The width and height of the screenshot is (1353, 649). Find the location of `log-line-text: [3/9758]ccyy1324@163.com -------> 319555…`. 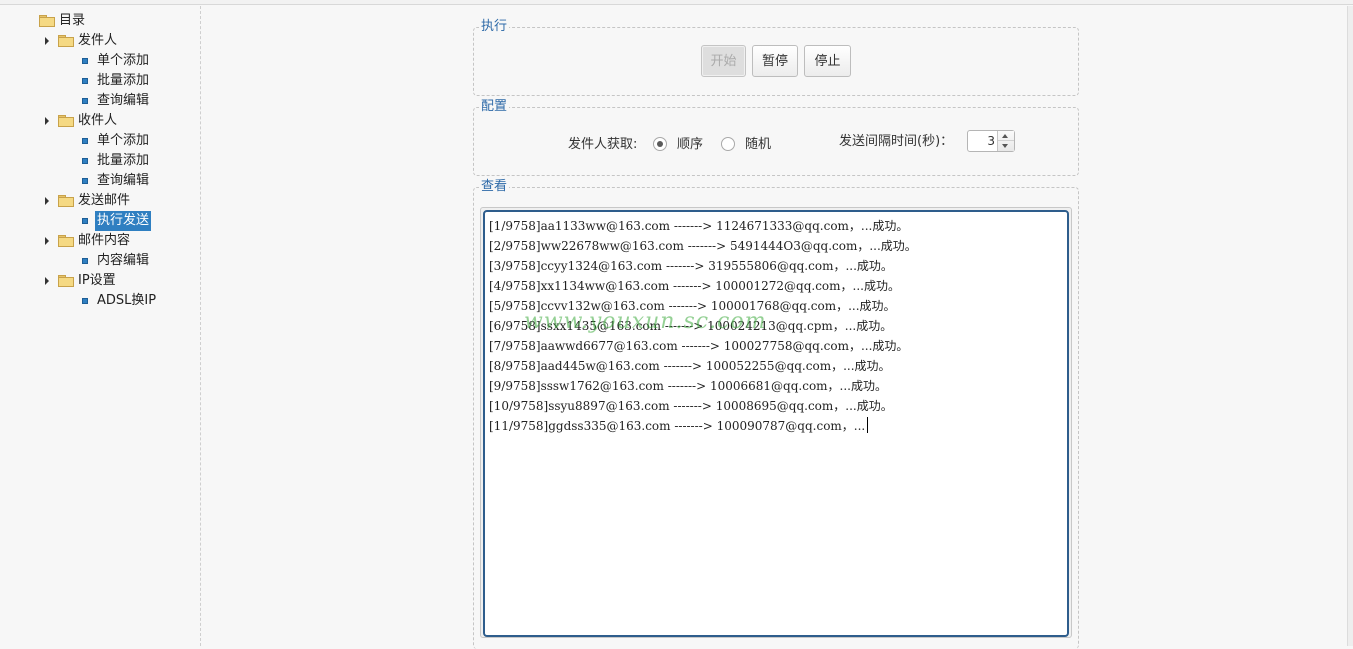

log-line-text: [3/9758]ccyy1324@163.com -------> 319555… is located at coordinates (691, 266).